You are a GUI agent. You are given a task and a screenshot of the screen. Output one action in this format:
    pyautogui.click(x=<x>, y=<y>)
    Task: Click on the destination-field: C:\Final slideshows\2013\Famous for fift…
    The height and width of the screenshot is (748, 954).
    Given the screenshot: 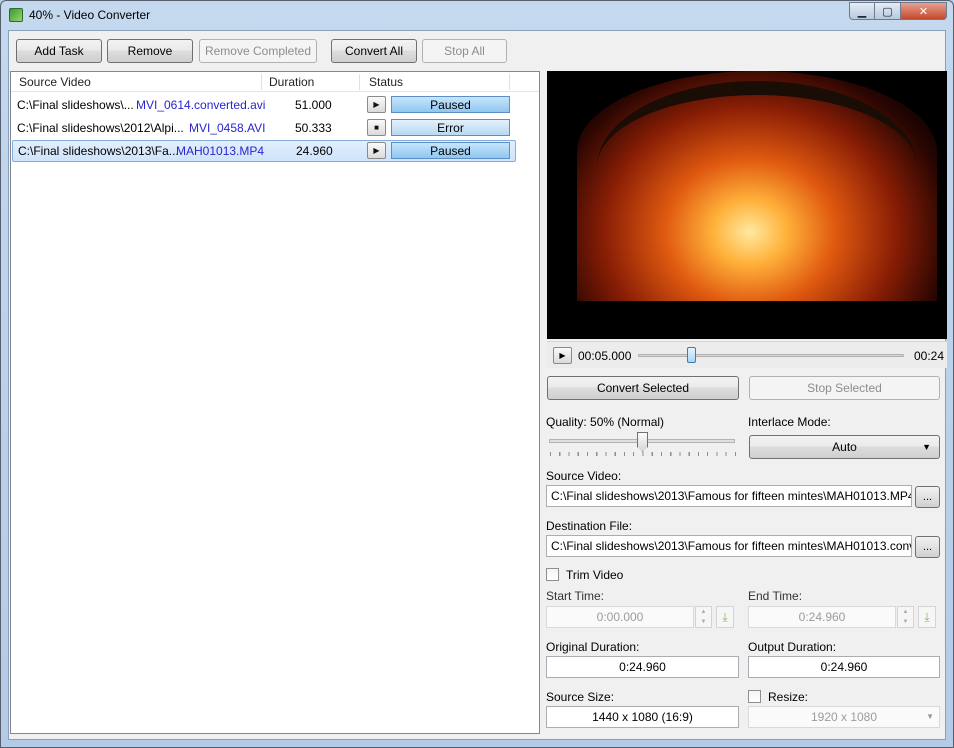 What is the action you would take?
    pyautogui.click(x=729, y=546)
    